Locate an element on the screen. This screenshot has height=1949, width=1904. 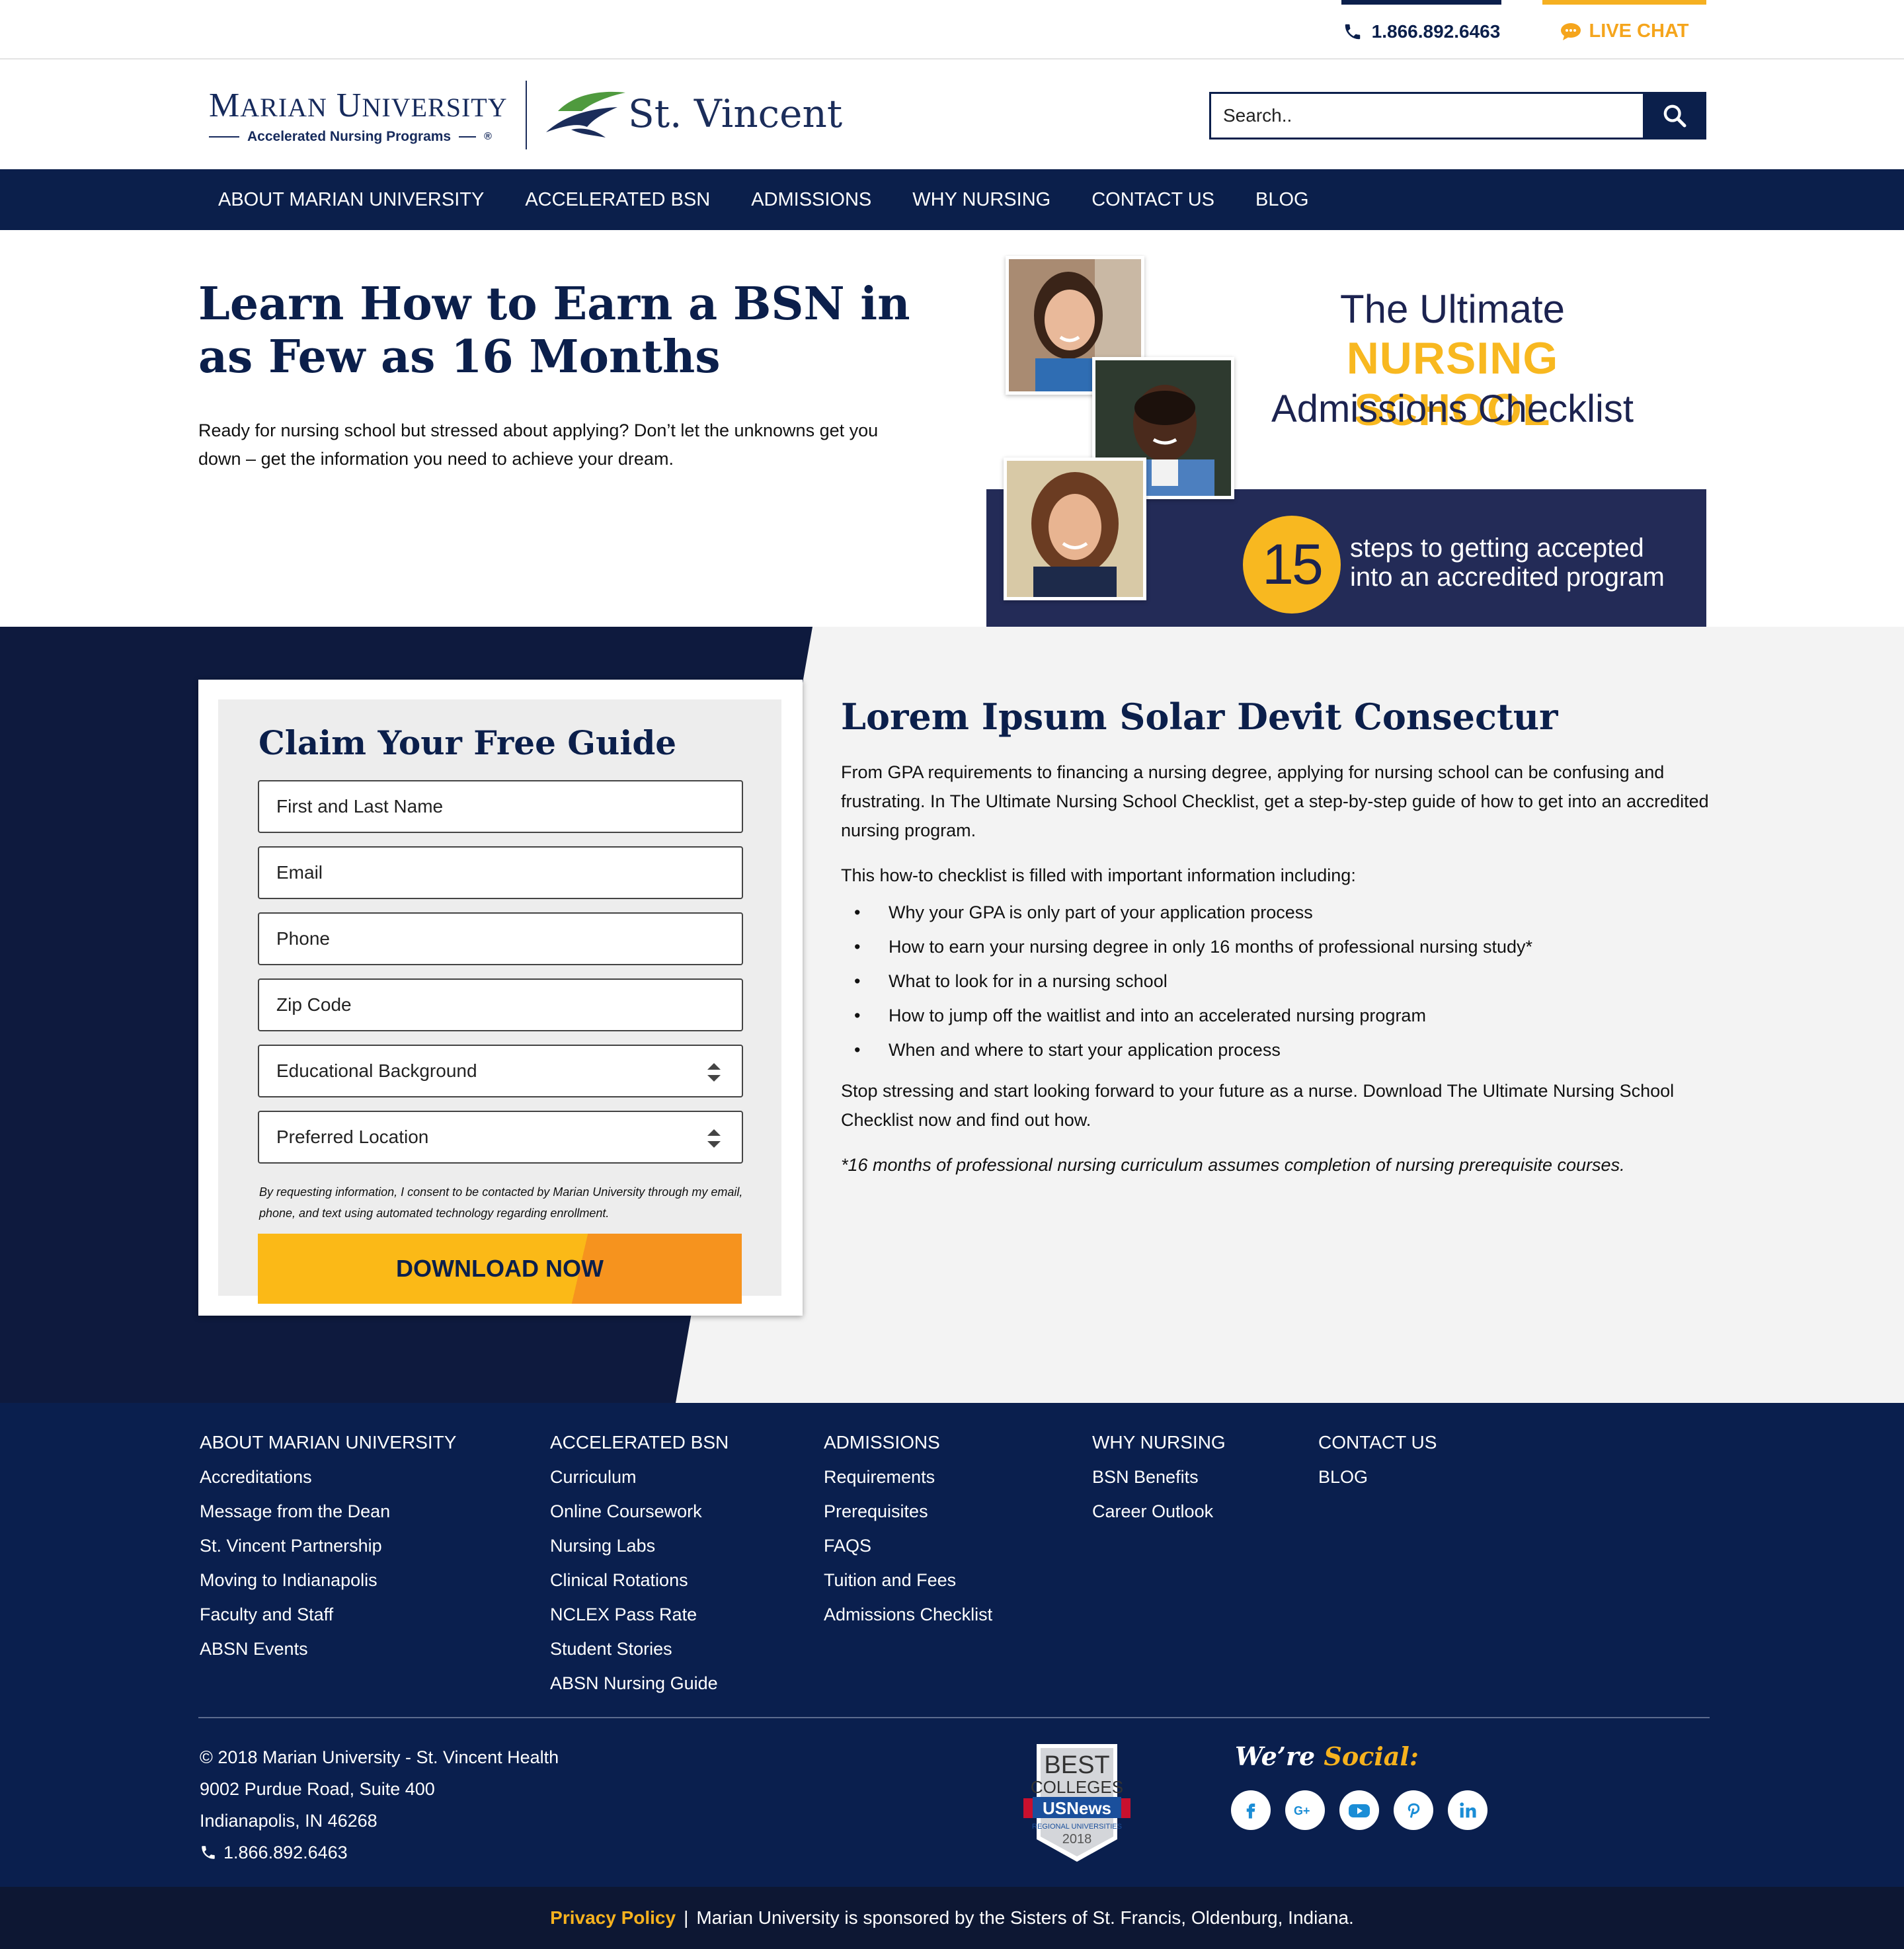
svg-text: G+ is located at coordinates (1302, 1811).